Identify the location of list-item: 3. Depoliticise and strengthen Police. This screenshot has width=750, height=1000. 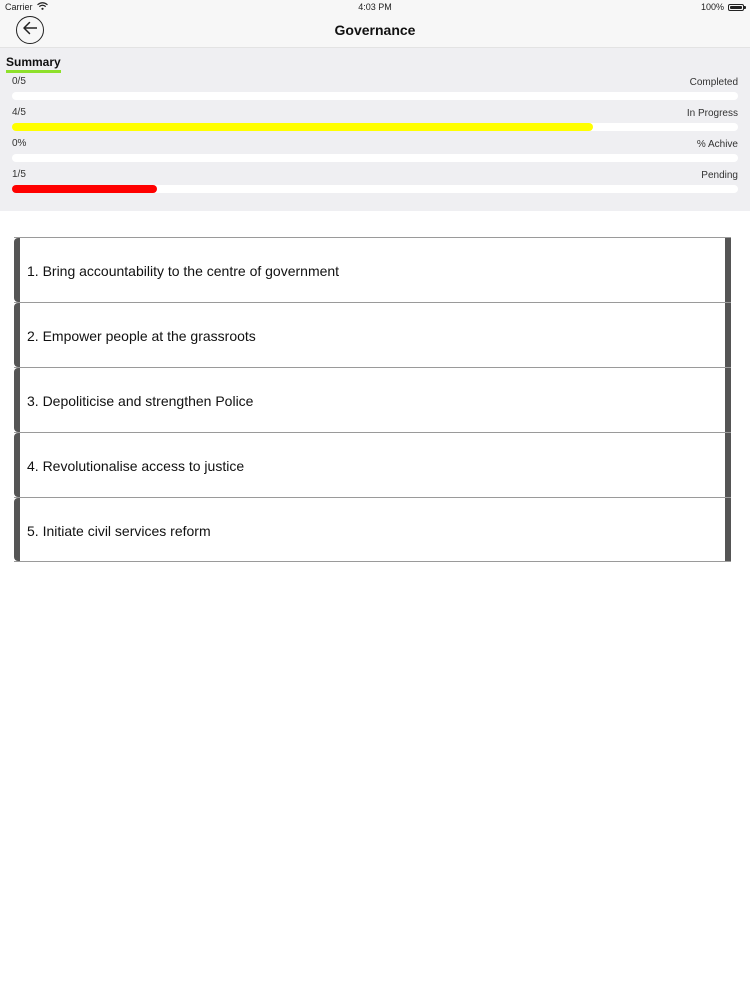
(372, 399).